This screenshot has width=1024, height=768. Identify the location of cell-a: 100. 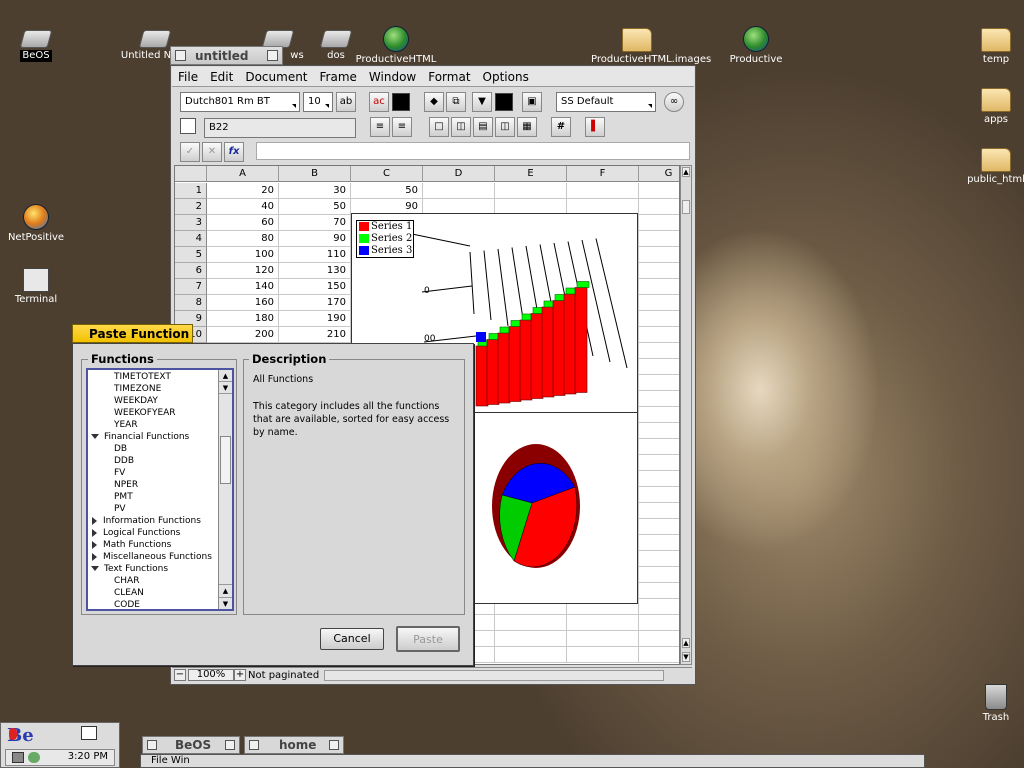
(243, 255).